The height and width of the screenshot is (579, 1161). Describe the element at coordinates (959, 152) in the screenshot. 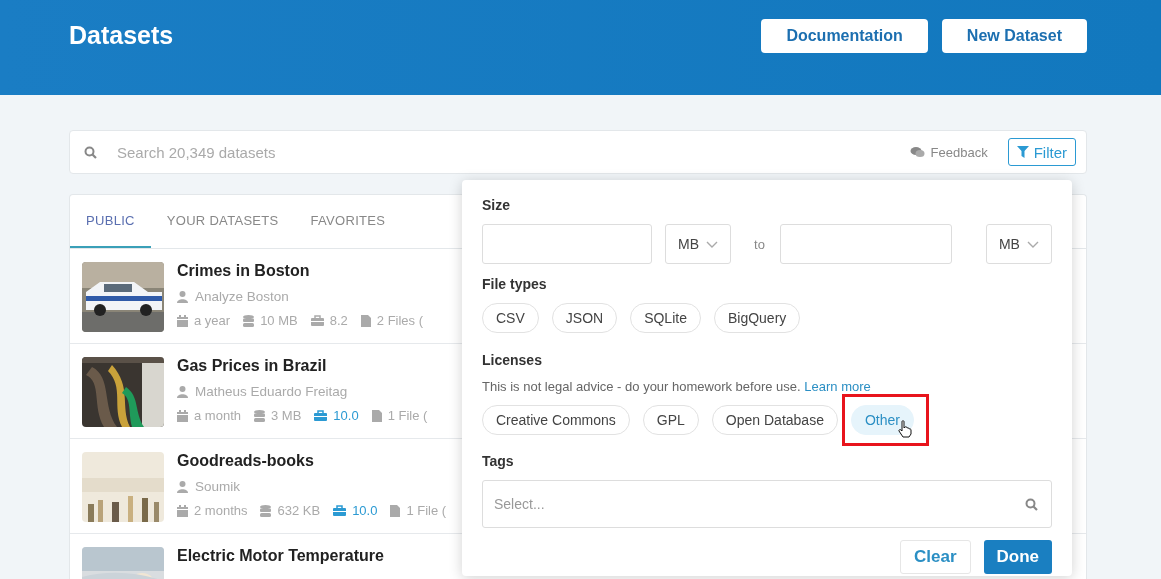

I see `feedback-link: Feedback` at that location.